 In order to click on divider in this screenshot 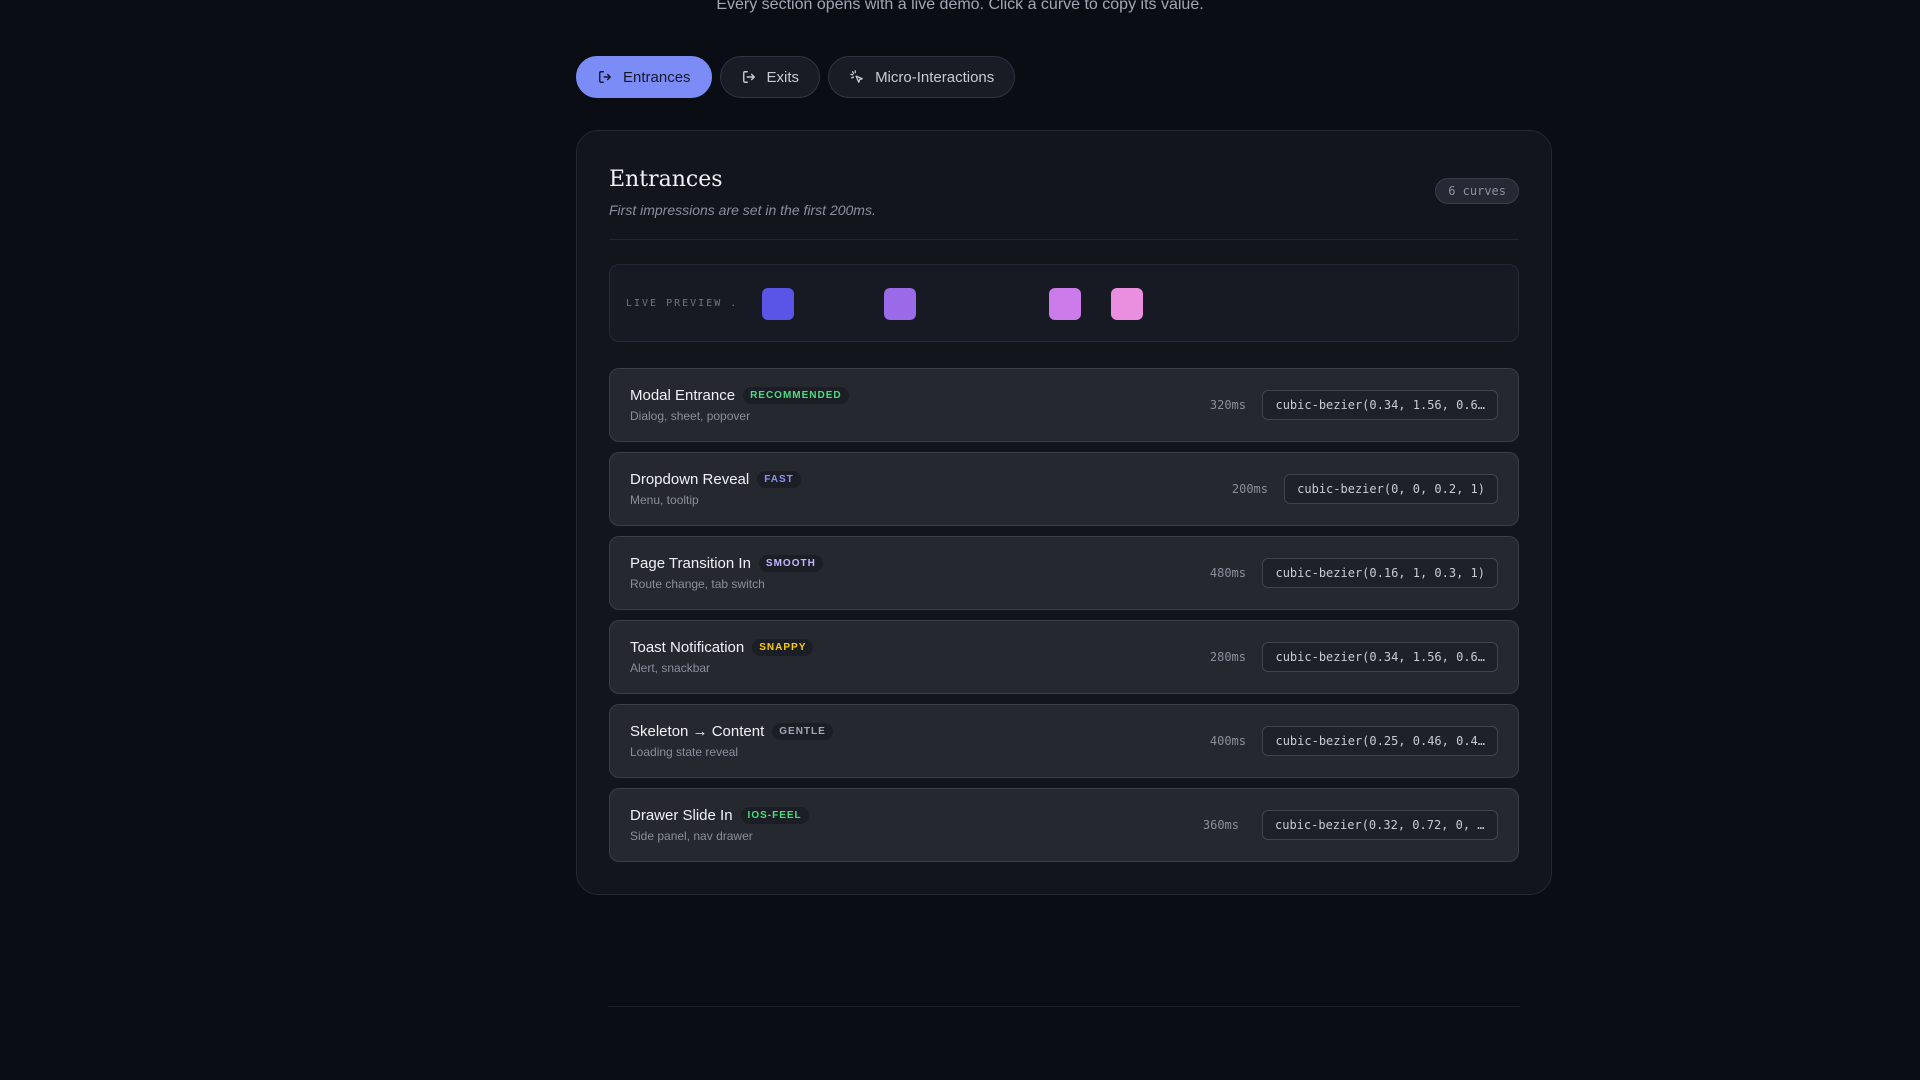, I will do `click(1064, 239)`.